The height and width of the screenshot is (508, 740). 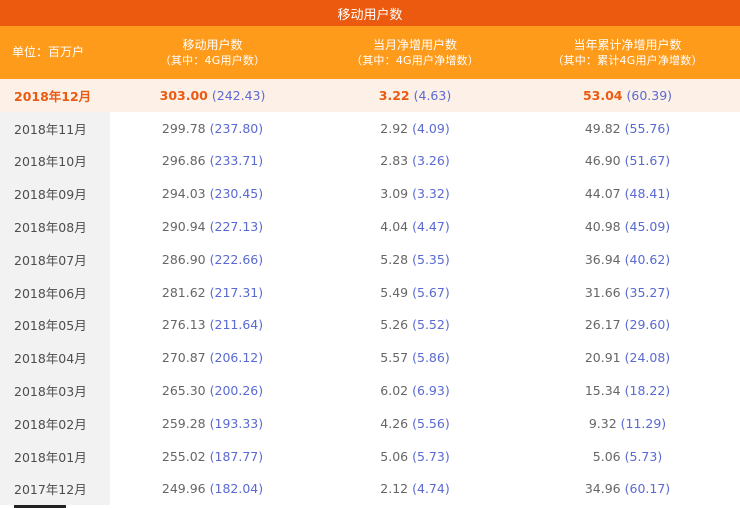 What do you see at coordinates (236, 325) in the screenshot?
I see `cell-total-4g: (211.64)` at bounding box center [236, 325].